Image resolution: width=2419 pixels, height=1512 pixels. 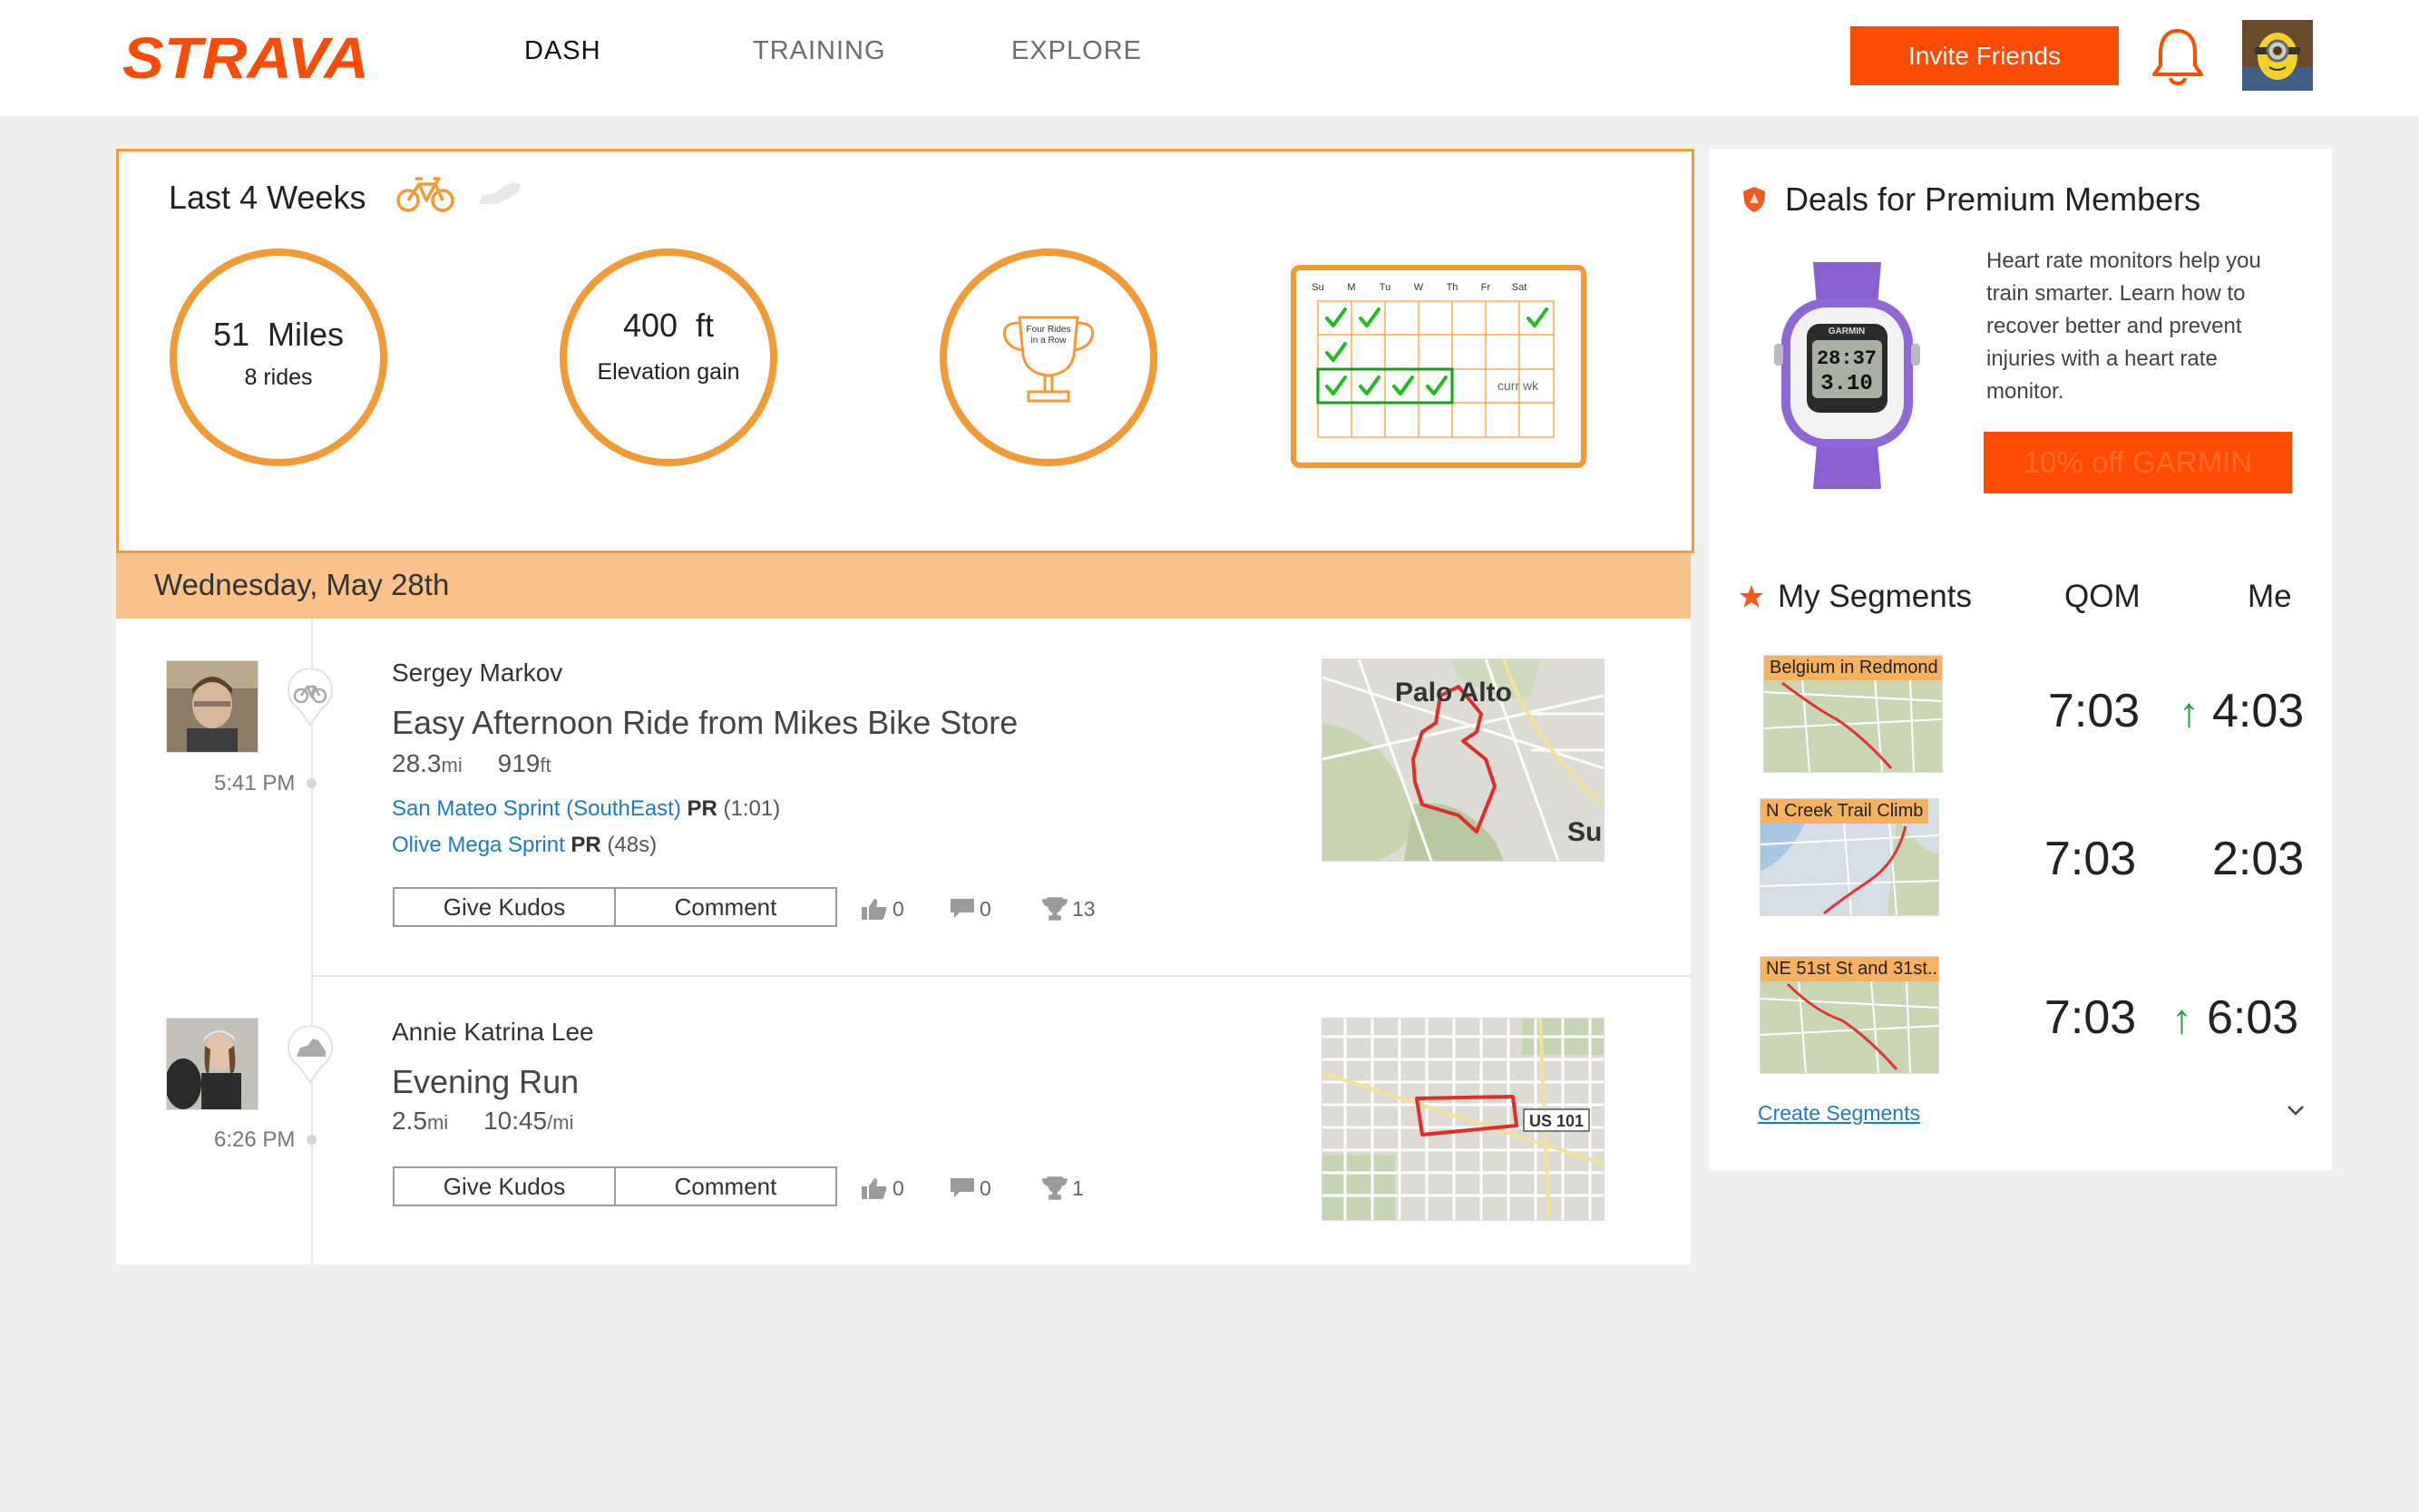 What do you see at coordinates (2138, 462) in the screenshot?
I see `garmin-discount-button: 10% off GARMIN` at bounding box center [2138, 462].